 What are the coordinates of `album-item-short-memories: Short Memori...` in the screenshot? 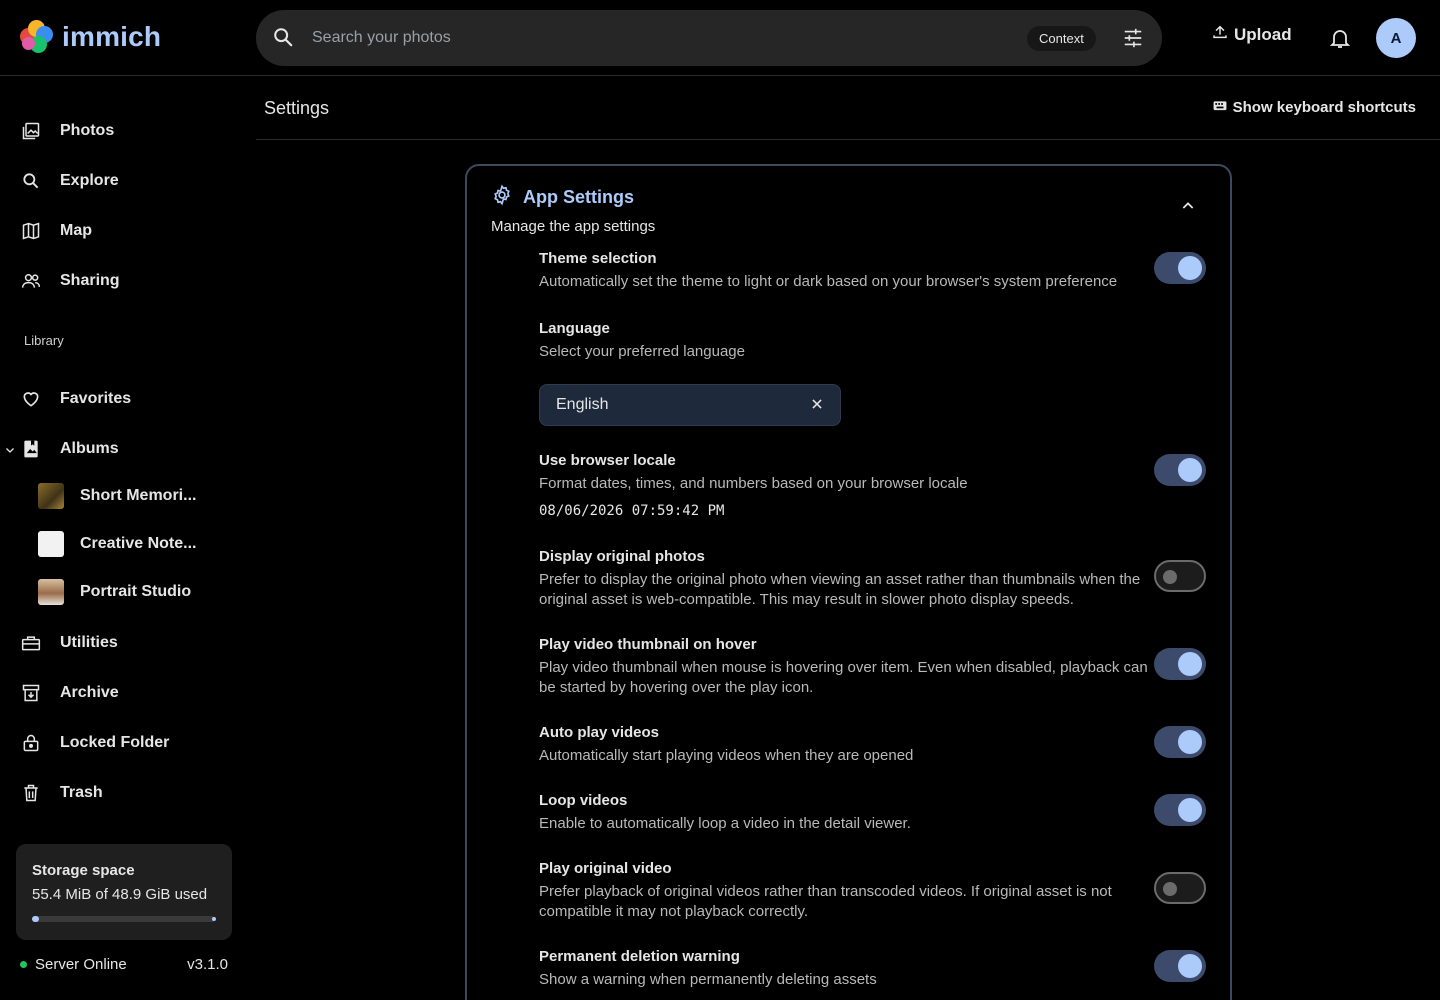 It's located at (117, 496).